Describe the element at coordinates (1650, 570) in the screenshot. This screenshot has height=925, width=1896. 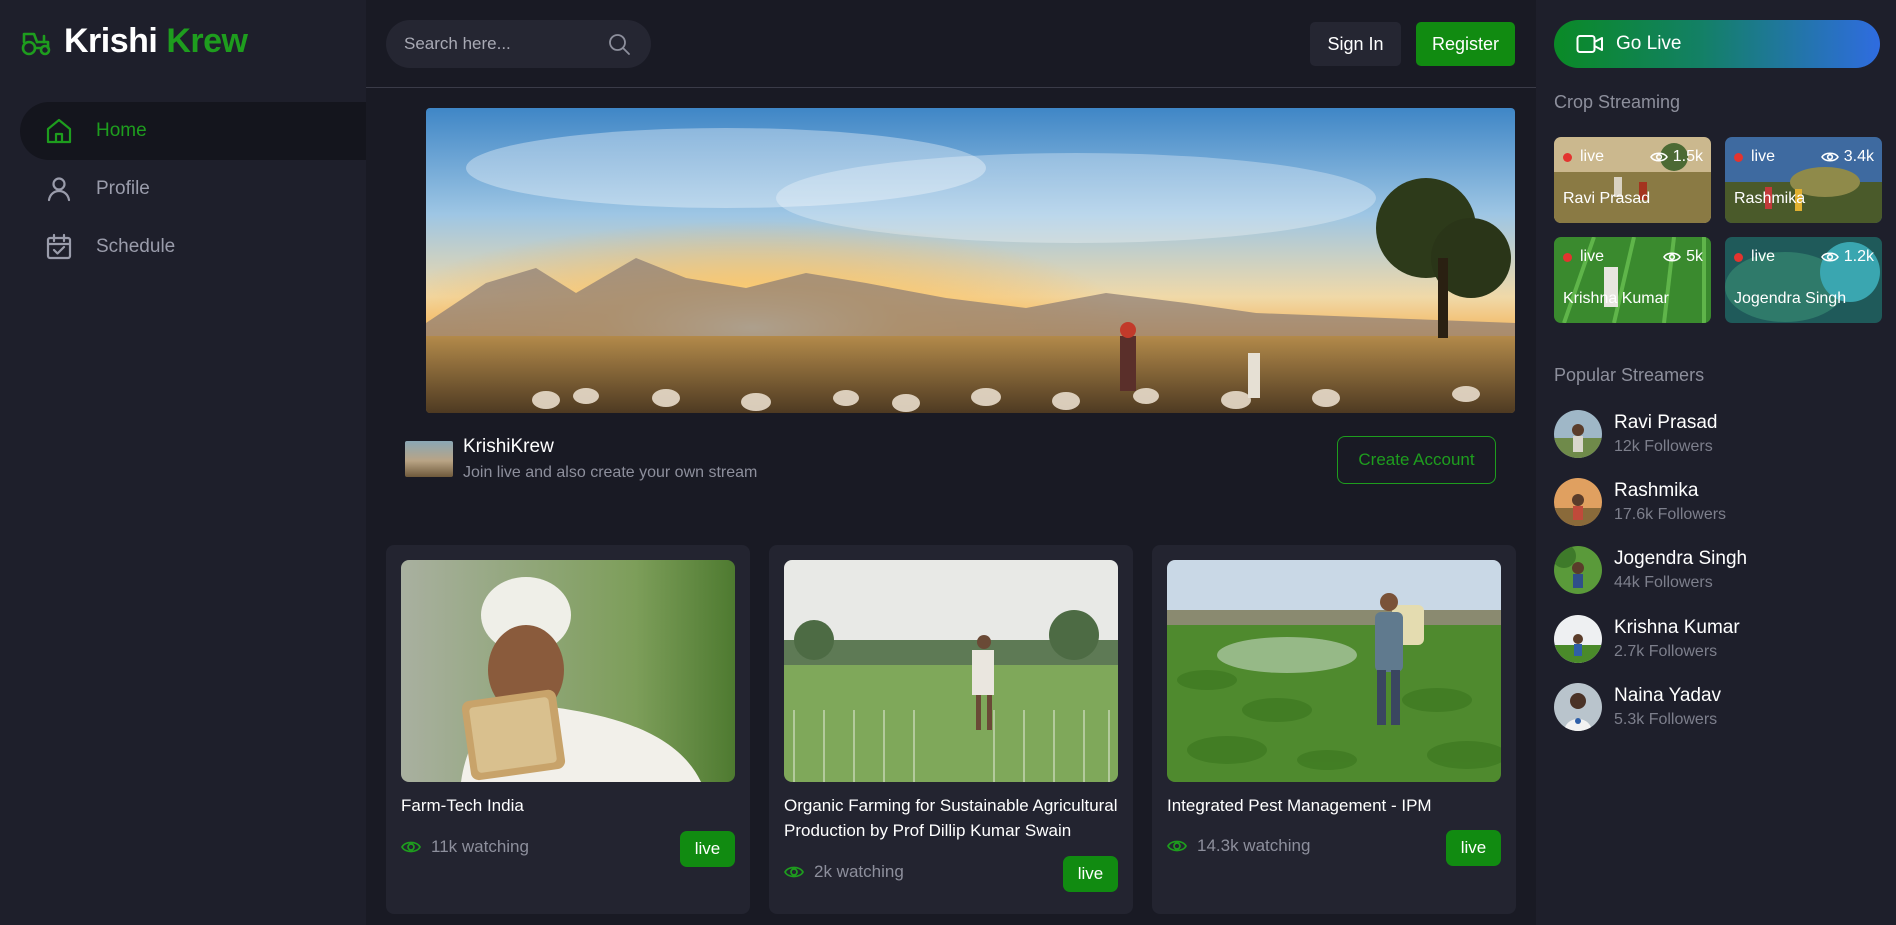
I see `streamer-item: Jogendra Singh 44k Followers` at that location.